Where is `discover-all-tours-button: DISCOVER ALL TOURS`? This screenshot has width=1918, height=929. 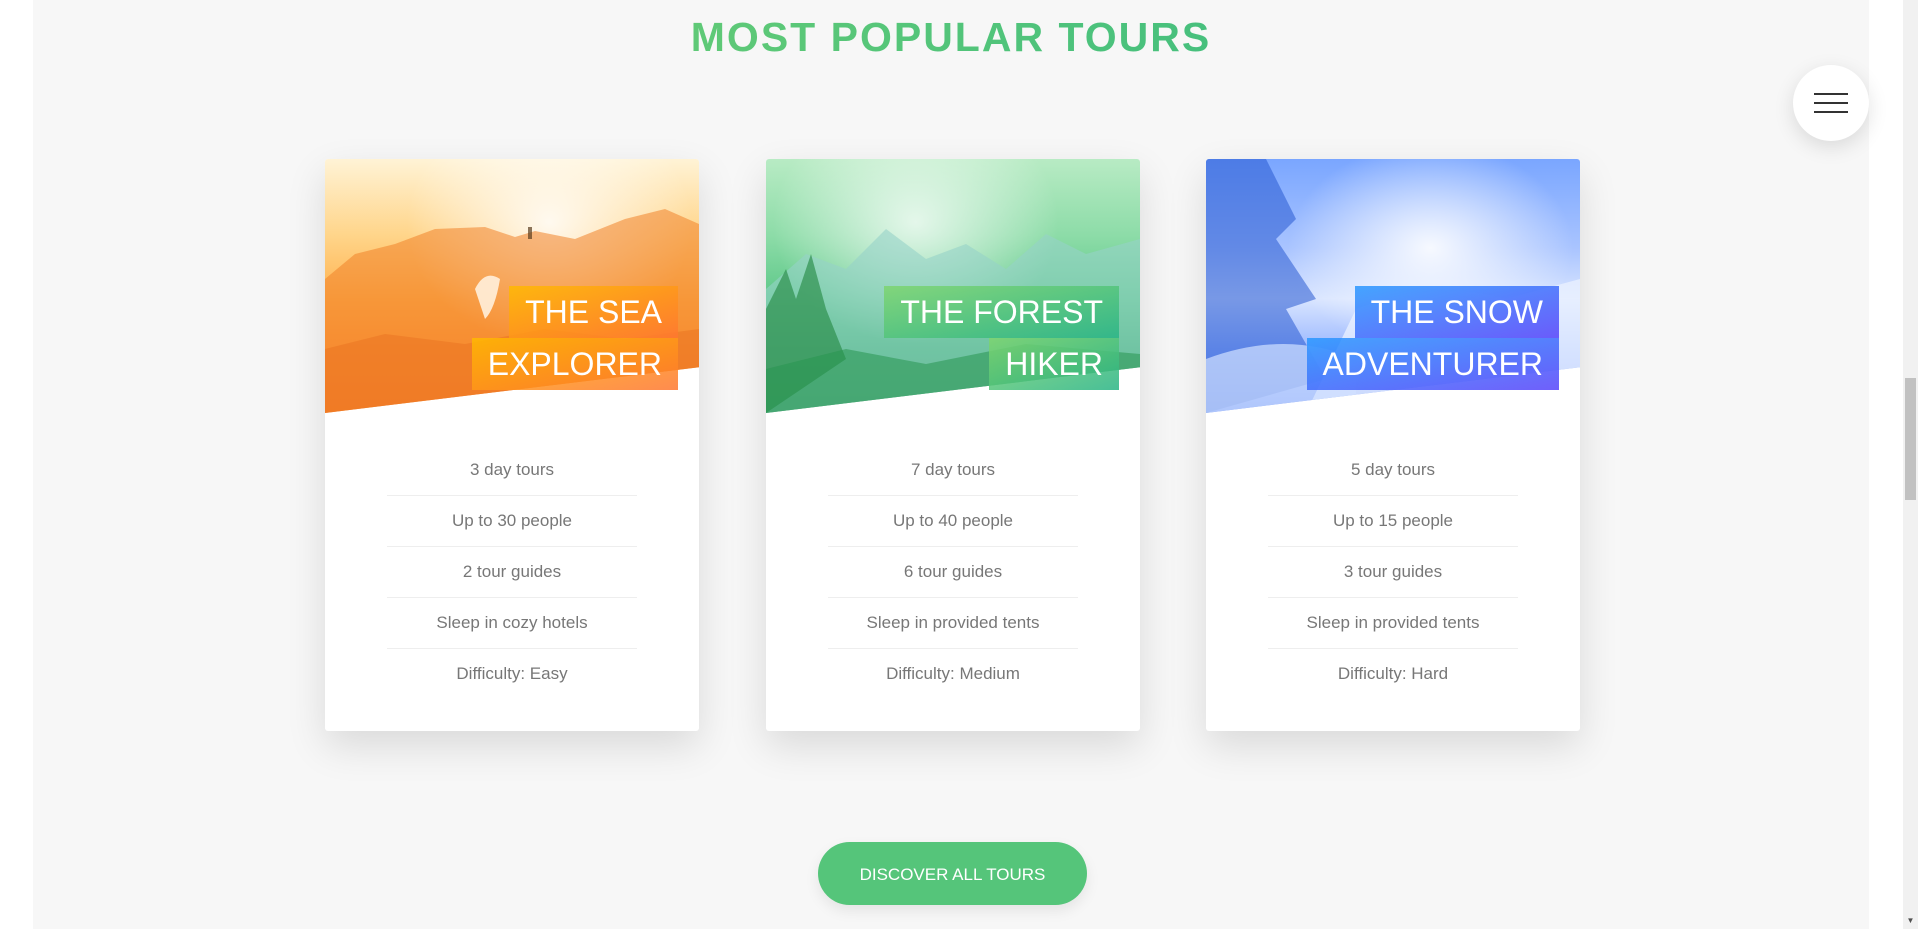
discover-all-tours-button: DISCOVER ALL TOURS is located at coordinates (952, 873).